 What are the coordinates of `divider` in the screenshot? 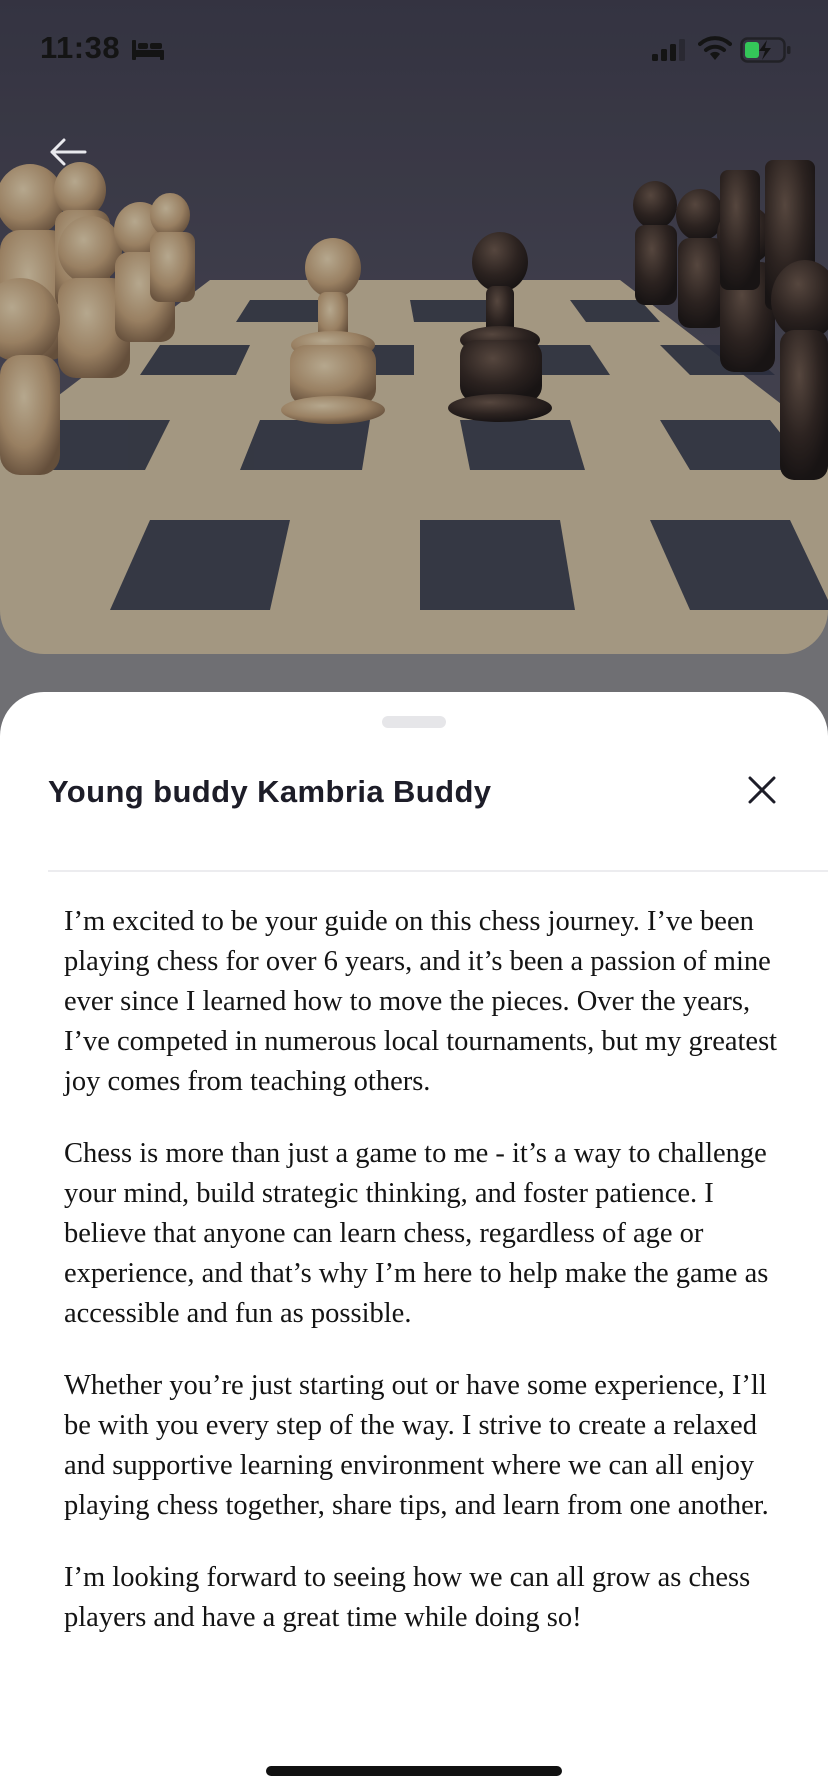 It's located at (438, 871).